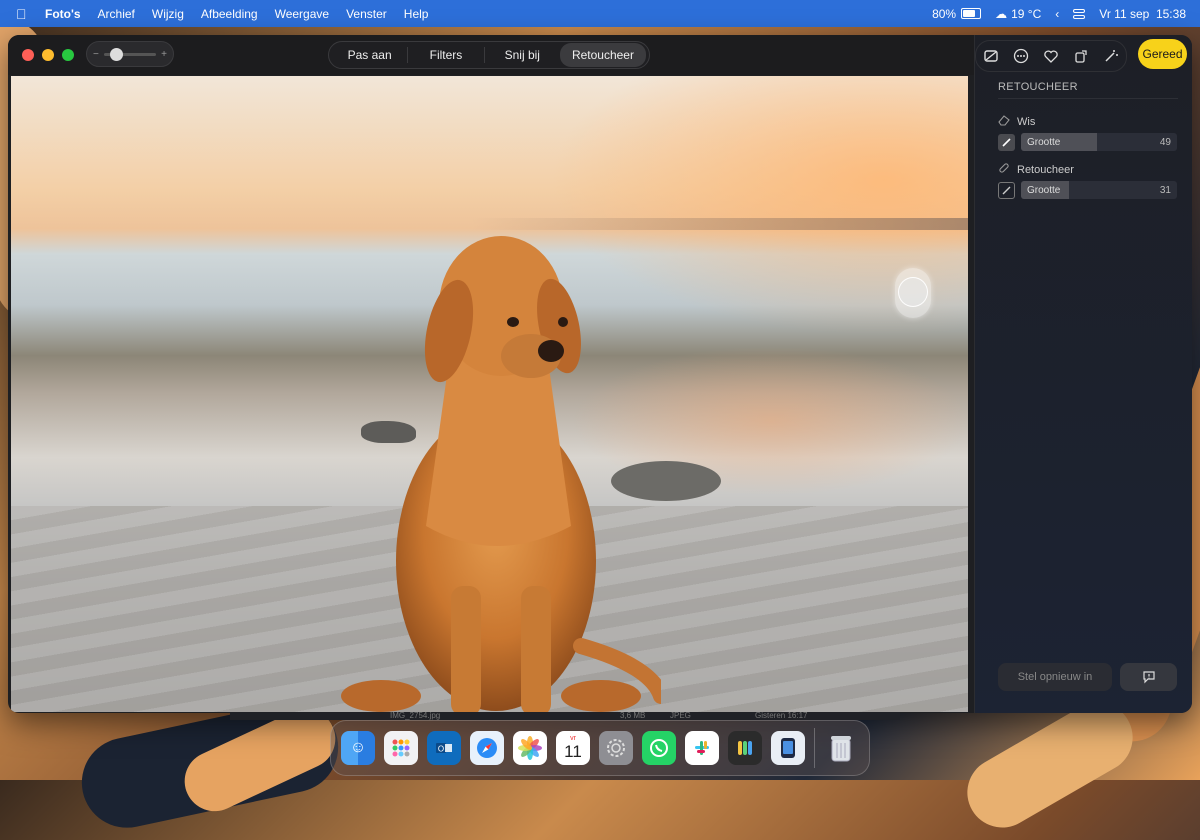  Describe the element at coordinates (1099, 190) in the screenshot. I see `retouch-size-slider: Grootte 31` at that location.